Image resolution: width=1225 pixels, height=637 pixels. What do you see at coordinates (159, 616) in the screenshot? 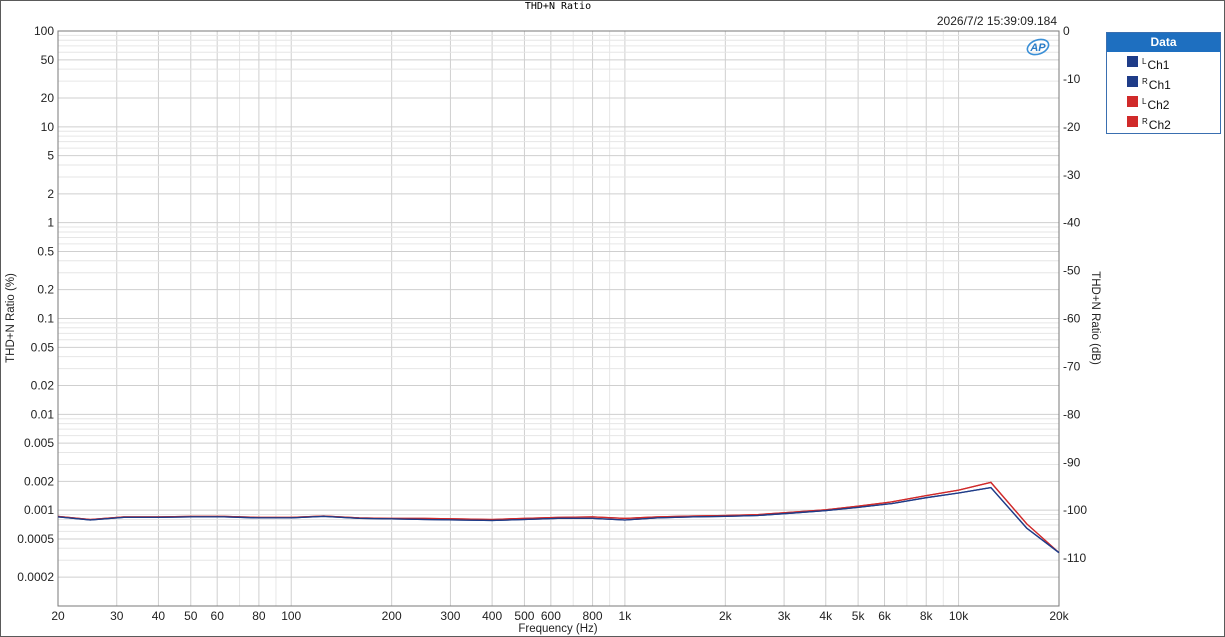
I see `x-tick-label: 40` at bounding box center [159, 616].